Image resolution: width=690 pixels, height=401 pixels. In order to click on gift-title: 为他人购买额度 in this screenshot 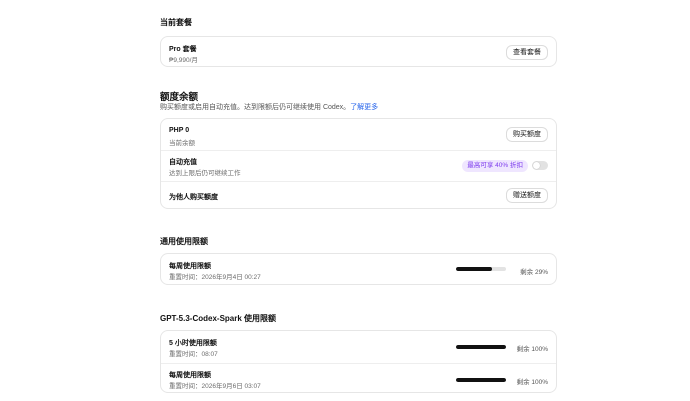, I will do `click(193, 197)`.